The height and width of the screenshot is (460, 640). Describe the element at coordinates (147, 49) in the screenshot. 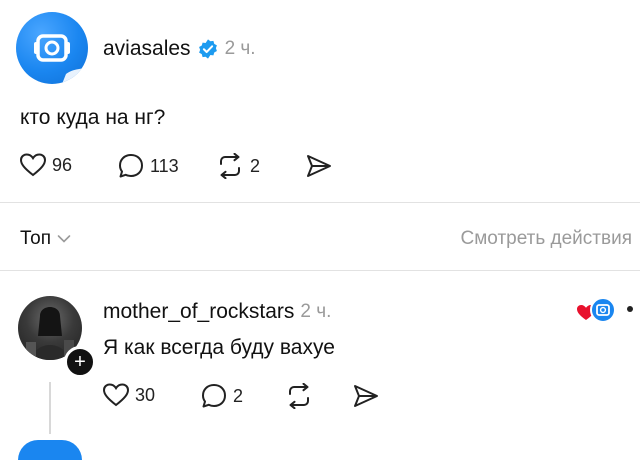

I see `post-author-handle: aviasales` at that location.